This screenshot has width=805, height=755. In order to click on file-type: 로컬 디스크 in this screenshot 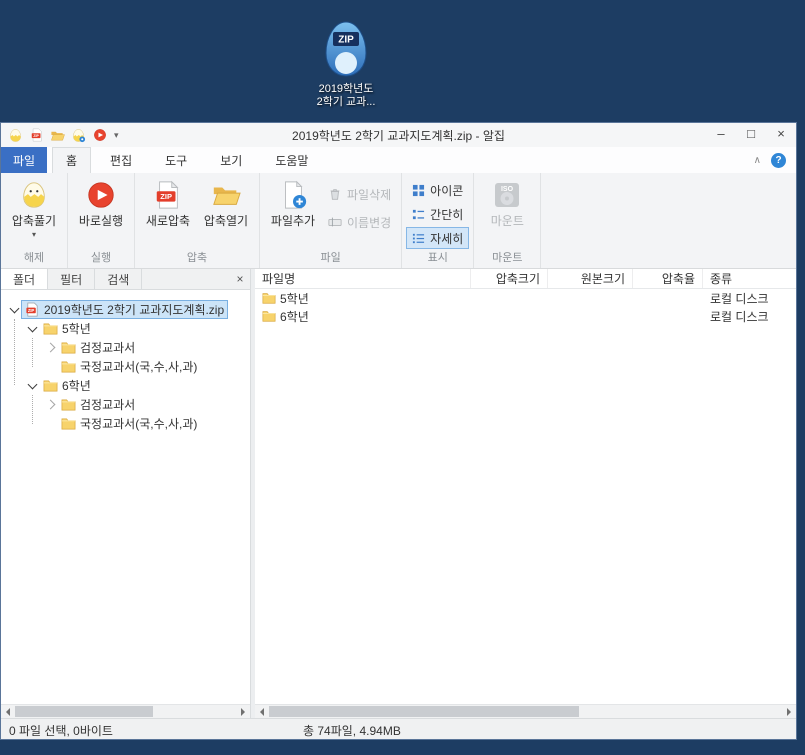, I will do `click(739, 298)`.